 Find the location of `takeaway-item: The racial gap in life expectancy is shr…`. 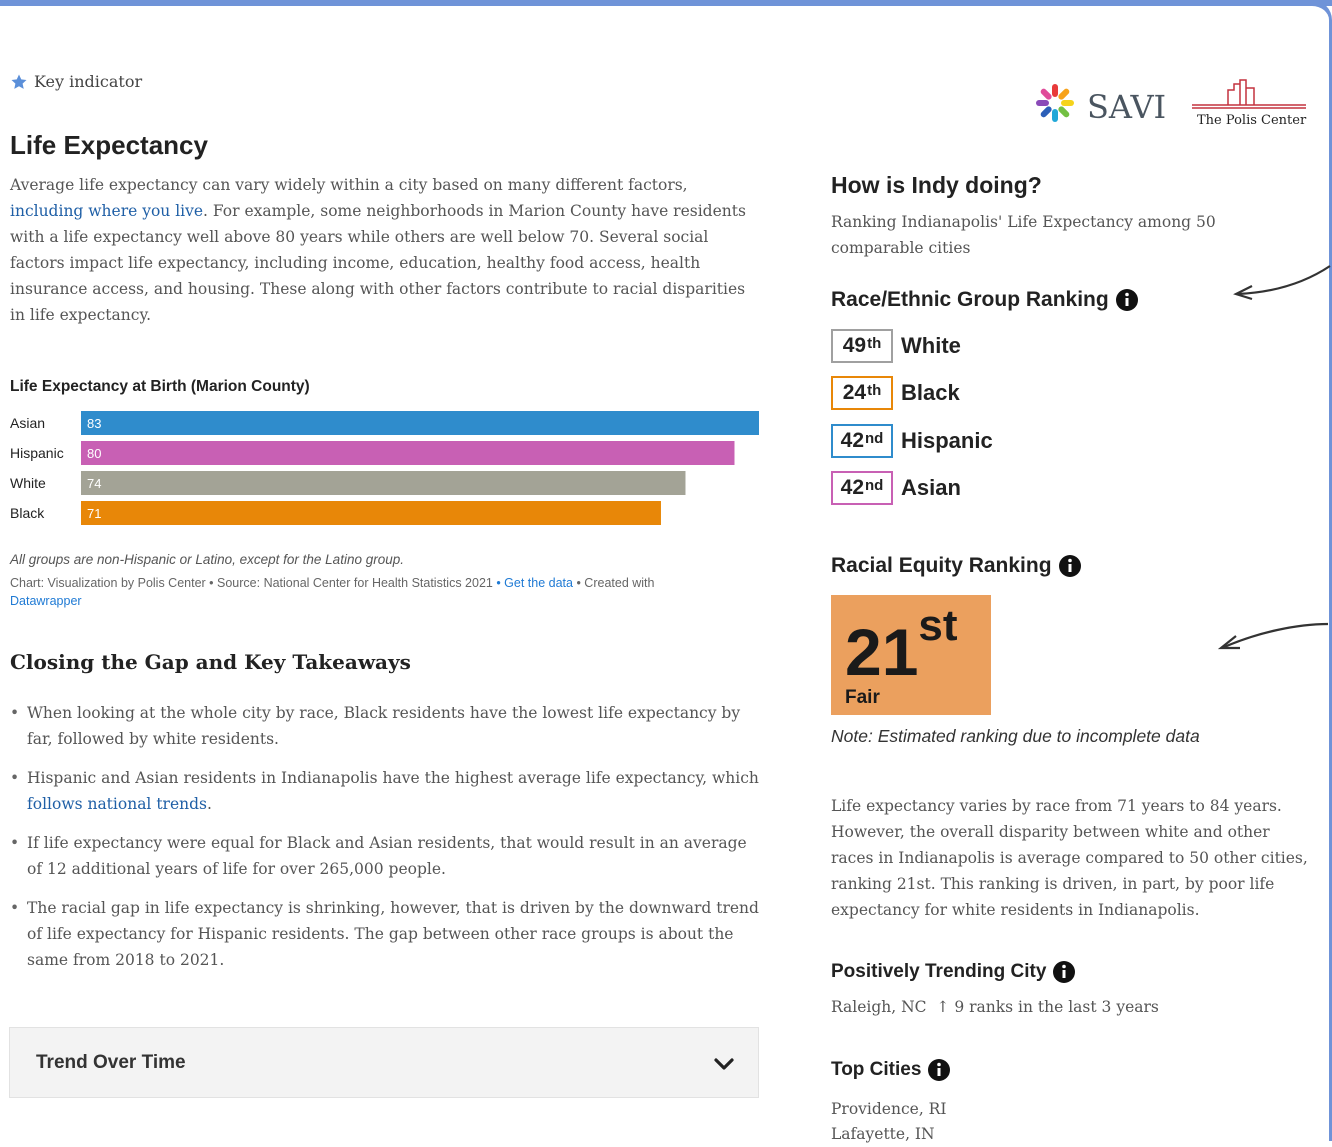

takeaway-item: The racial gap in life expectancy is shr… is located at coordinates (387, 934).